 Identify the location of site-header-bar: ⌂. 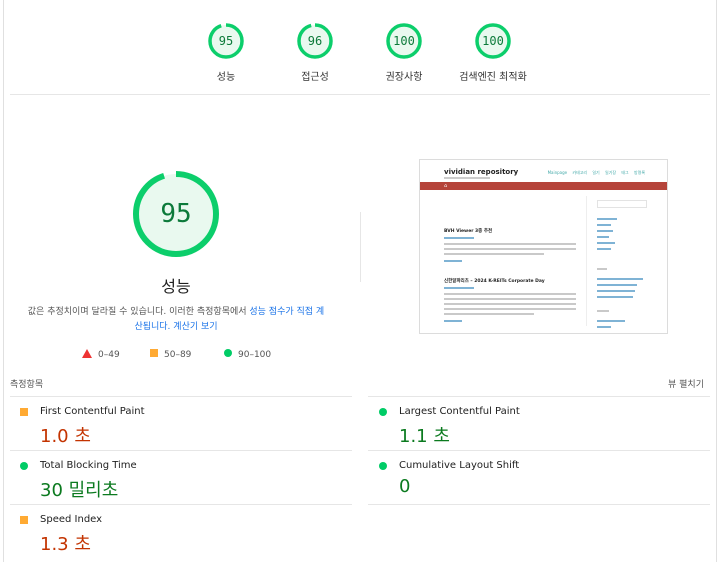
(543, 186).